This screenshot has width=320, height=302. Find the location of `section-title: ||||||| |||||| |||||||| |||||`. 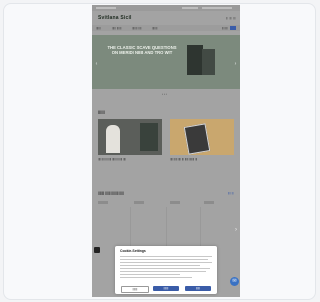

section-title: ||||||| |||||| |||||||| ||||| is located at coordinates (111, 193).